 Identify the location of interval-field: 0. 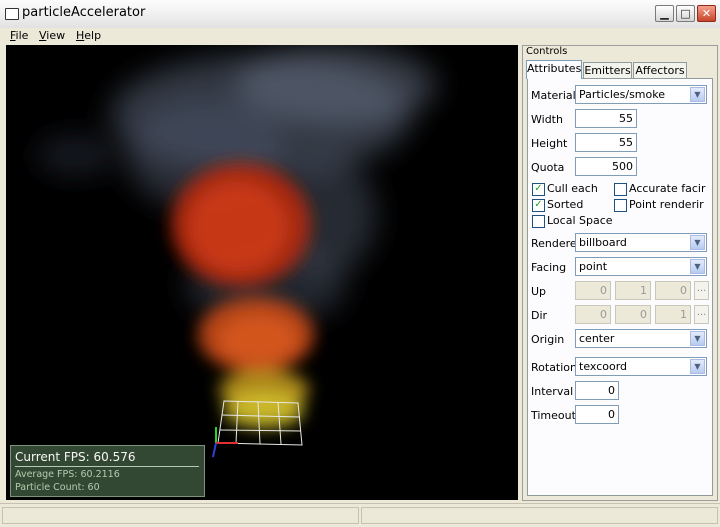
(597, 390).